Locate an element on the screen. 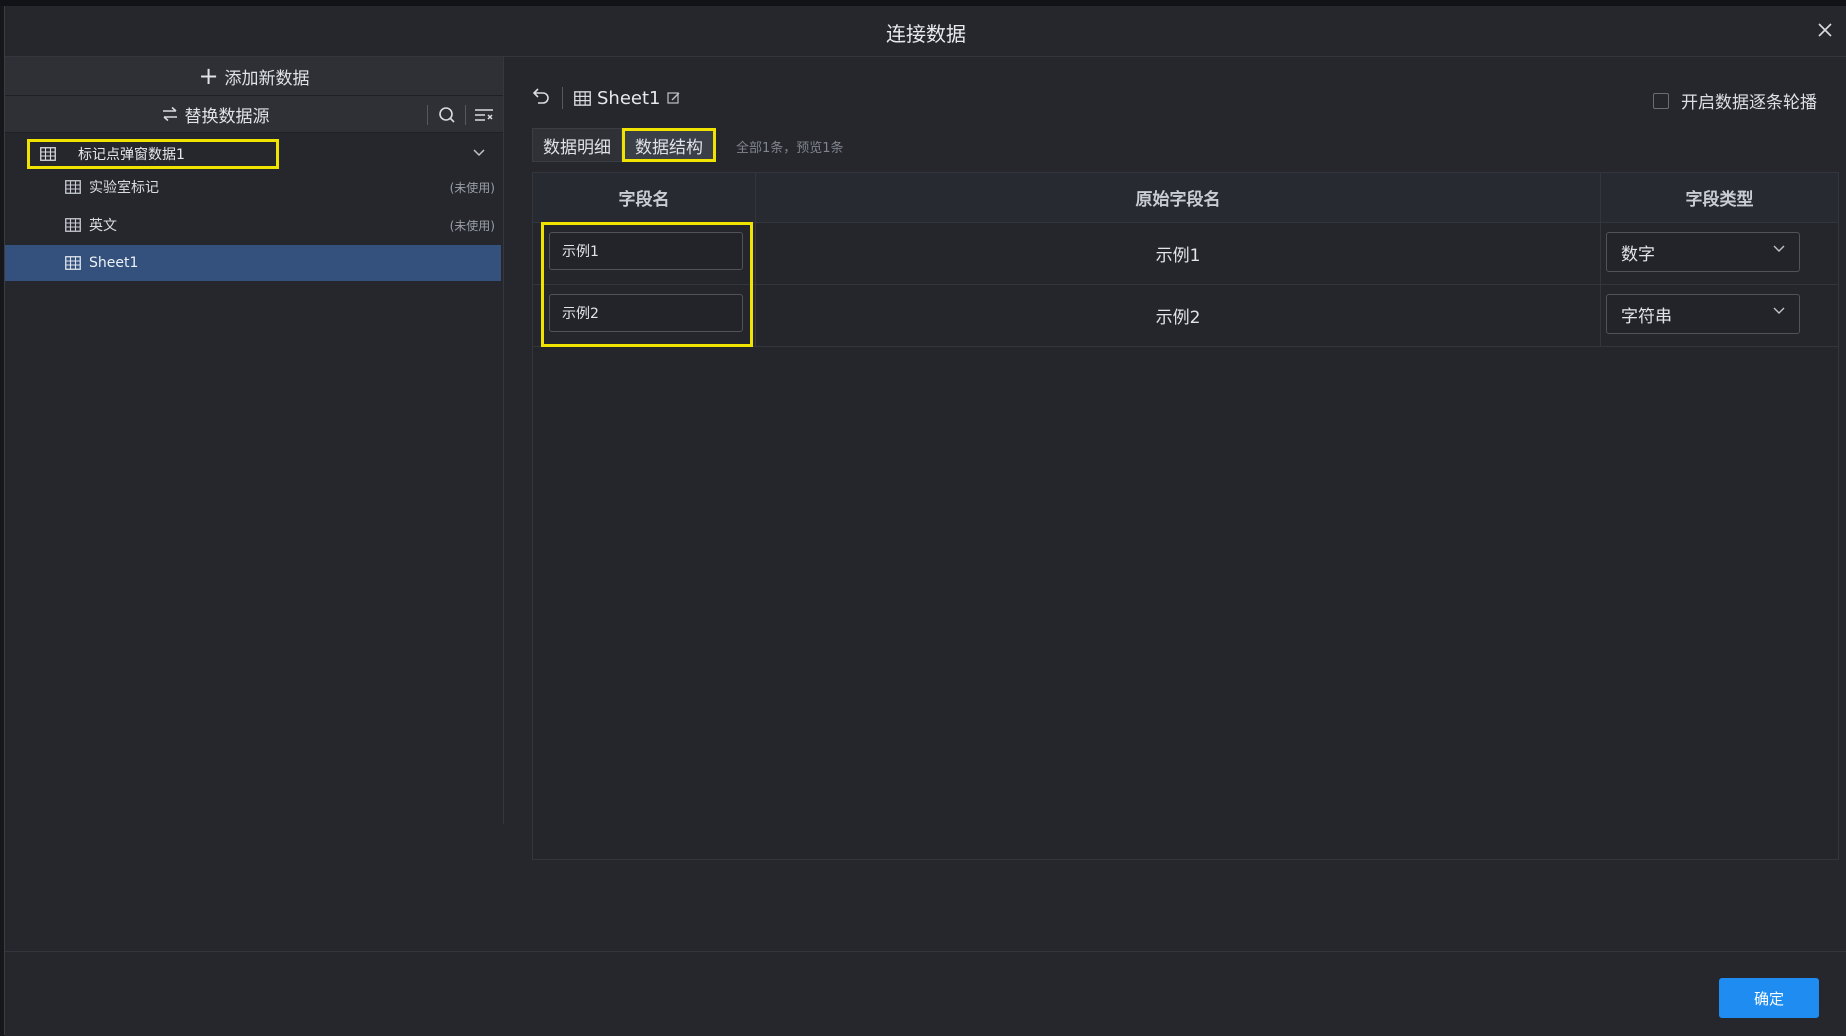  sidebar-item-label: 英文 is located at coordinates (103, 226).